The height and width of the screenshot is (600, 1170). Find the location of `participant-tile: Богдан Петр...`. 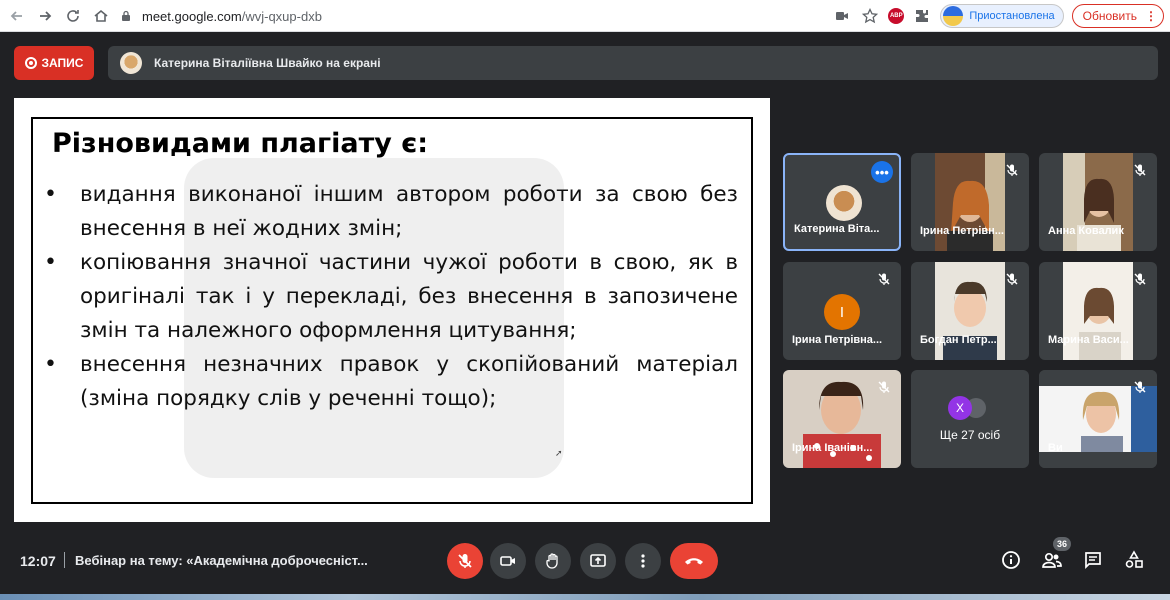

participant-tile: Богдан Петр... is located at coordinates (970, 311).